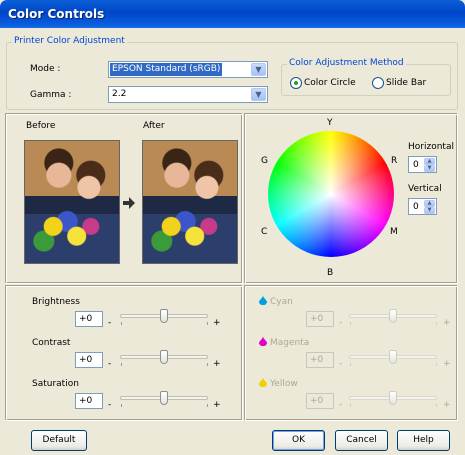 Image resolution: width=465 pixels, height=455 pixels. What do you see at coordinates (89, 401) in the screenshot?
I see `saturation-input: +0` at bounding box center [89, 401].